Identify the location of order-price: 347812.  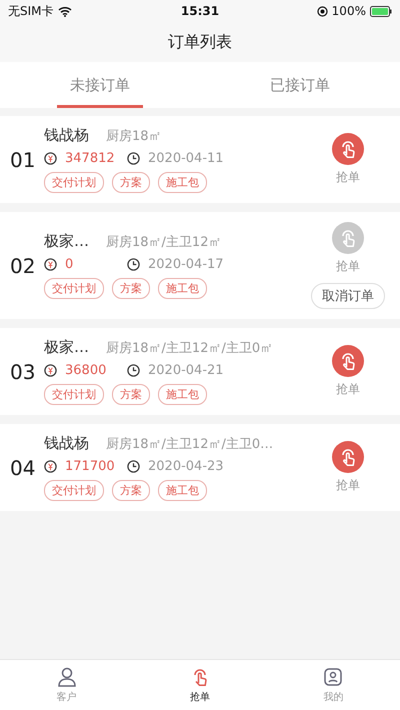
(90, 158).